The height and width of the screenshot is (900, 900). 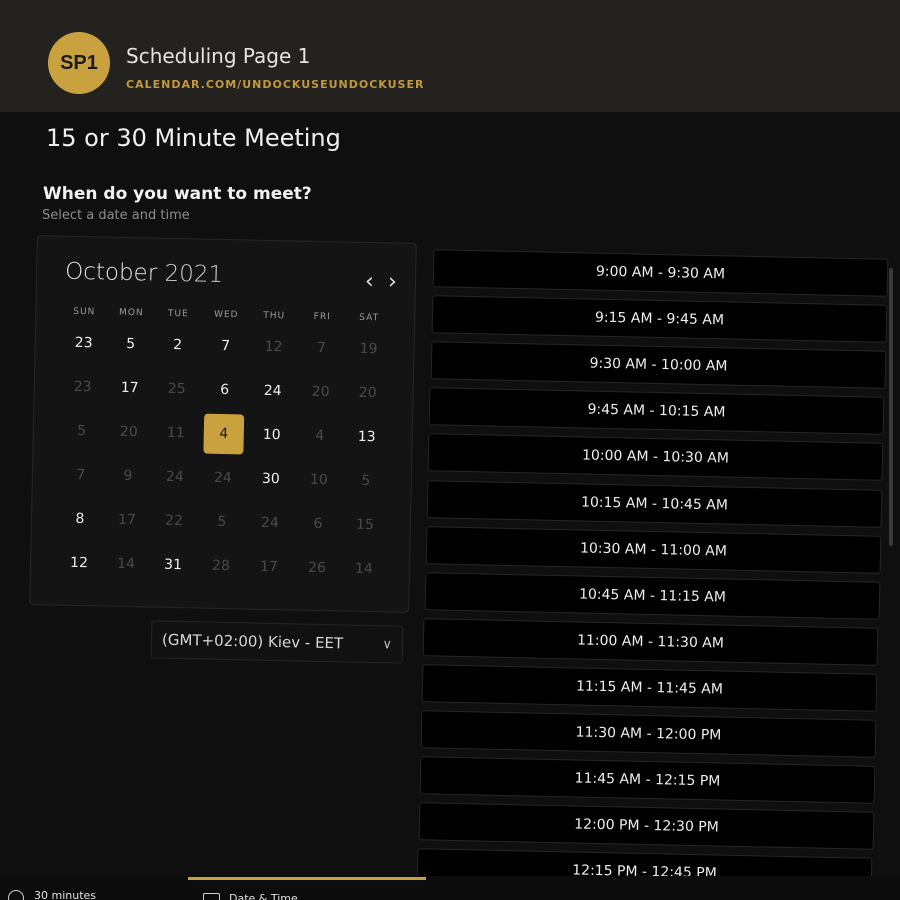 What do you see at coordinates (368, 349) in the screenshot?
I see `calendar-day: 19` at bounding box center [368, 349].